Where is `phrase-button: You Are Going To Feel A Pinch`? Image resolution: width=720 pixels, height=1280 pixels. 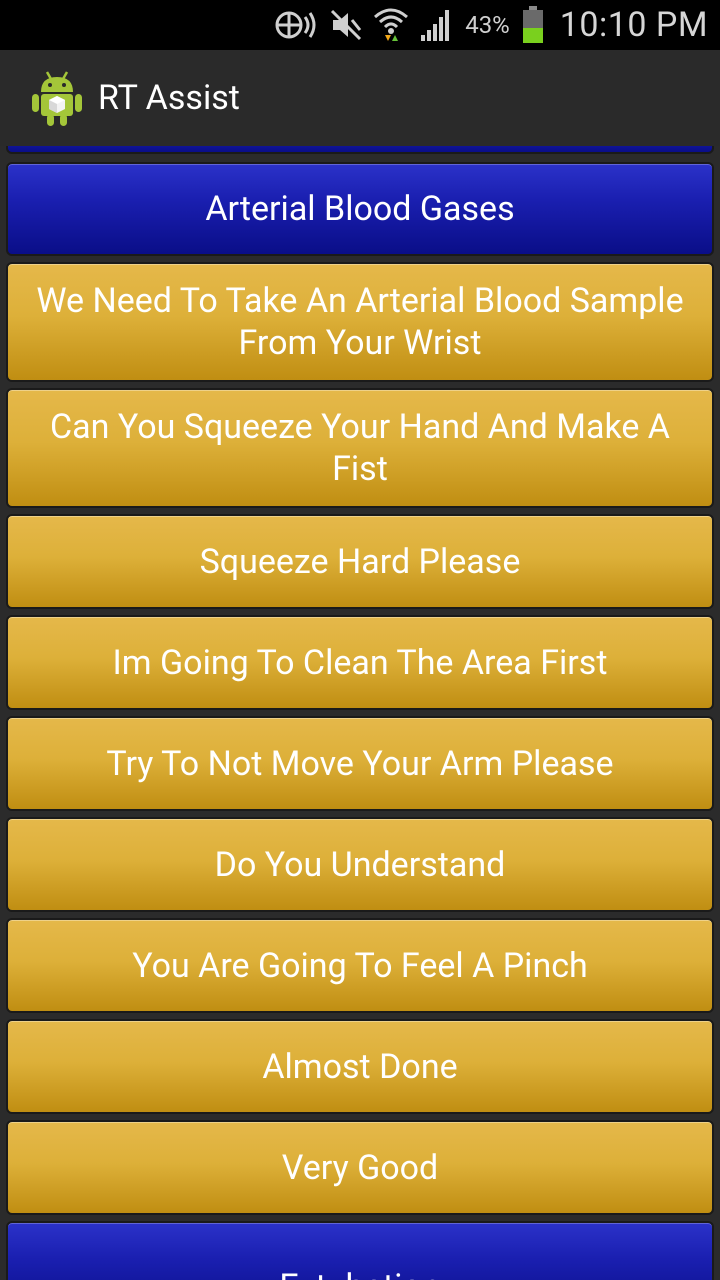 phrase-button: You Are Going To Feel A Pinch is located at coordinates (360, 965).